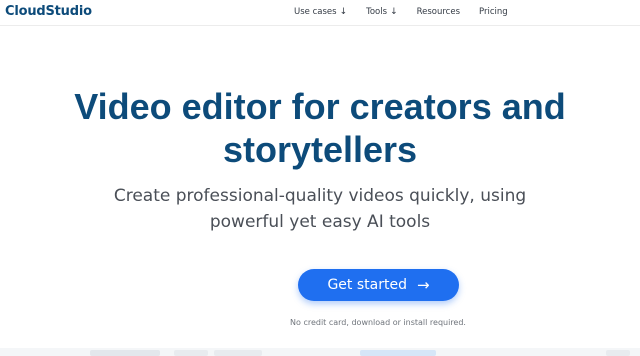 Image resolution: width=640 pixels, height=356 pixels. I want to click on main-nav: Use cases ↓ Tools ↓ Resources Pricing, so click(410, 12).